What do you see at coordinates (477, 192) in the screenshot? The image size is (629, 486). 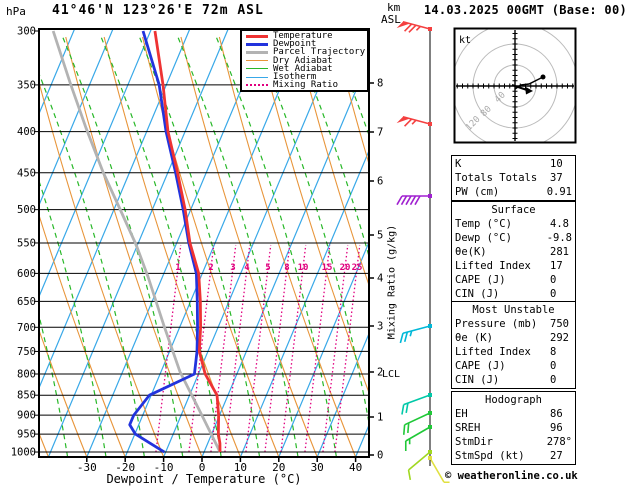 I see `panel-row-label: PW (cm)` at bounding box center [477, 192].